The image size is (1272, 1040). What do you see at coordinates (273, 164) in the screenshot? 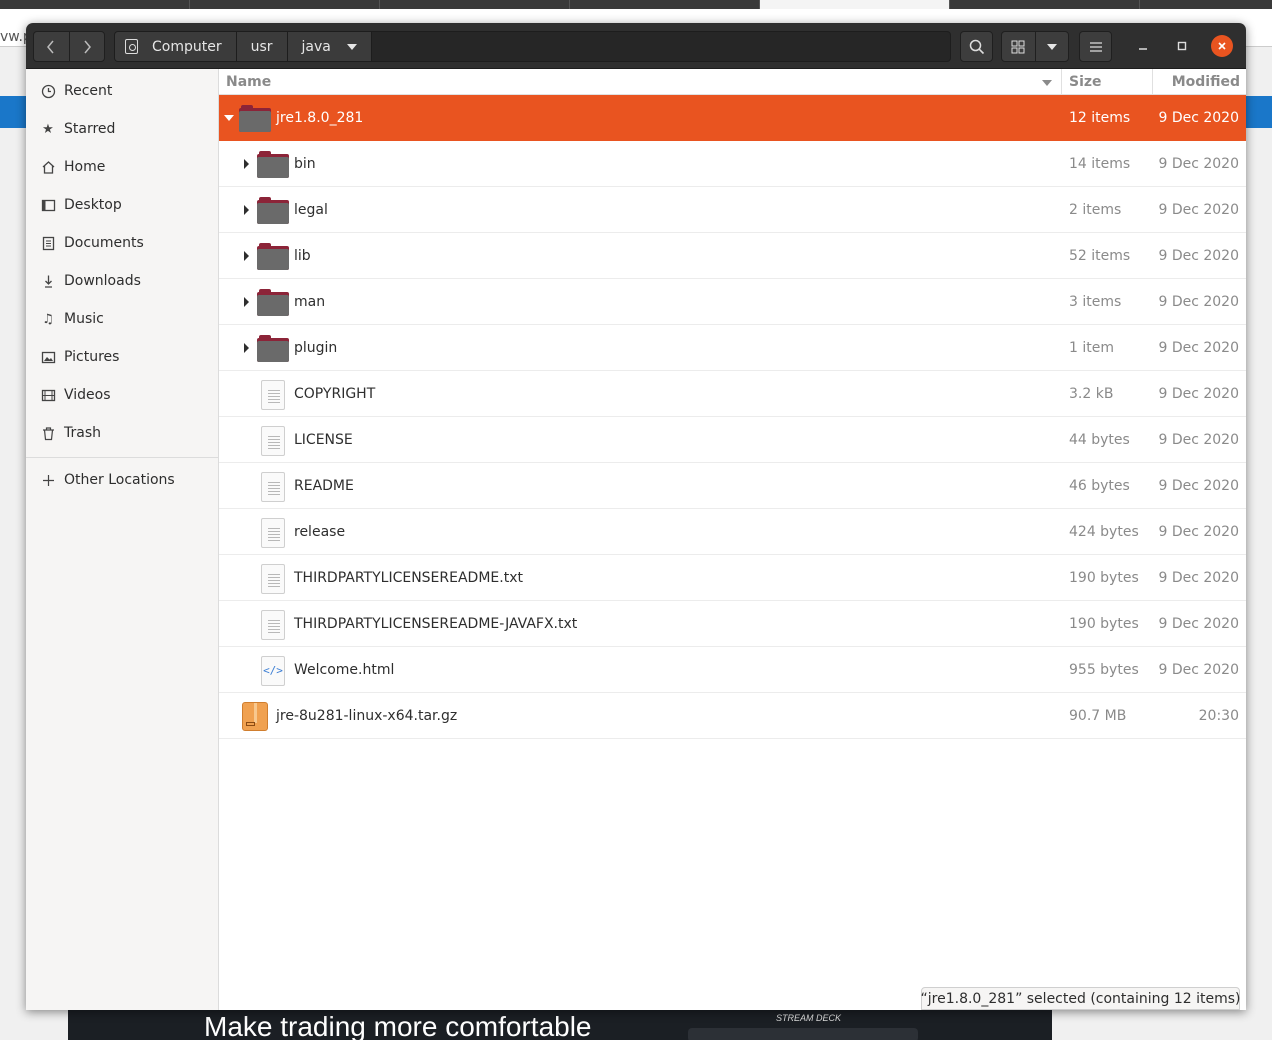
I see `folder-icon` at bounding box center [273, 164].